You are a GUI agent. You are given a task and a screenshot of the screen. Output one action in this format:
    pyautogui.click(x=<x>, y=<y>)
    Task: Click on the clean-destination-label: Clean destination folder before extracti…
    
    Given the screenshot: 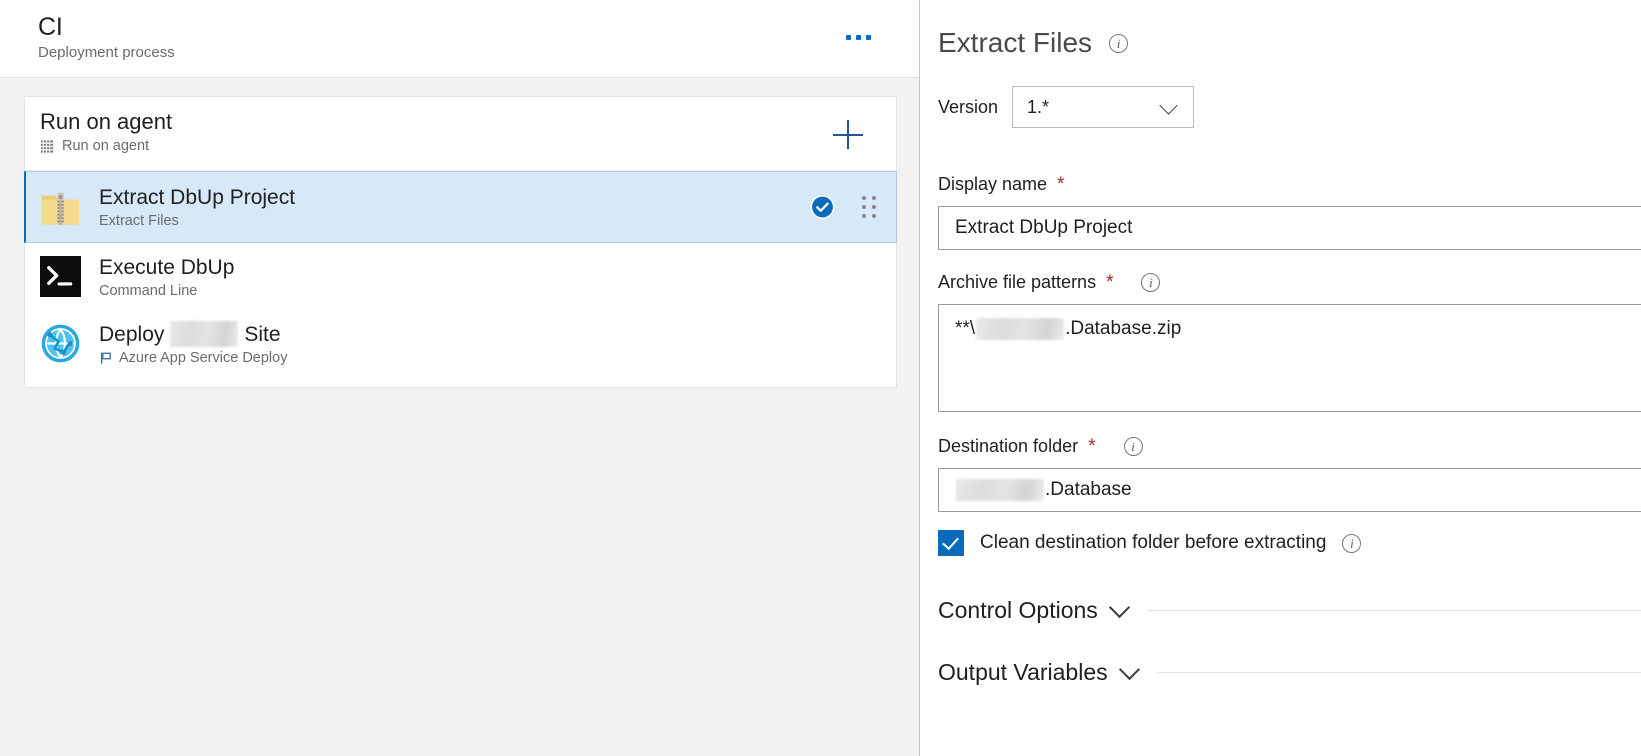 What is the action you would take?
    pyautogui.click(x=1153, y=542)
    